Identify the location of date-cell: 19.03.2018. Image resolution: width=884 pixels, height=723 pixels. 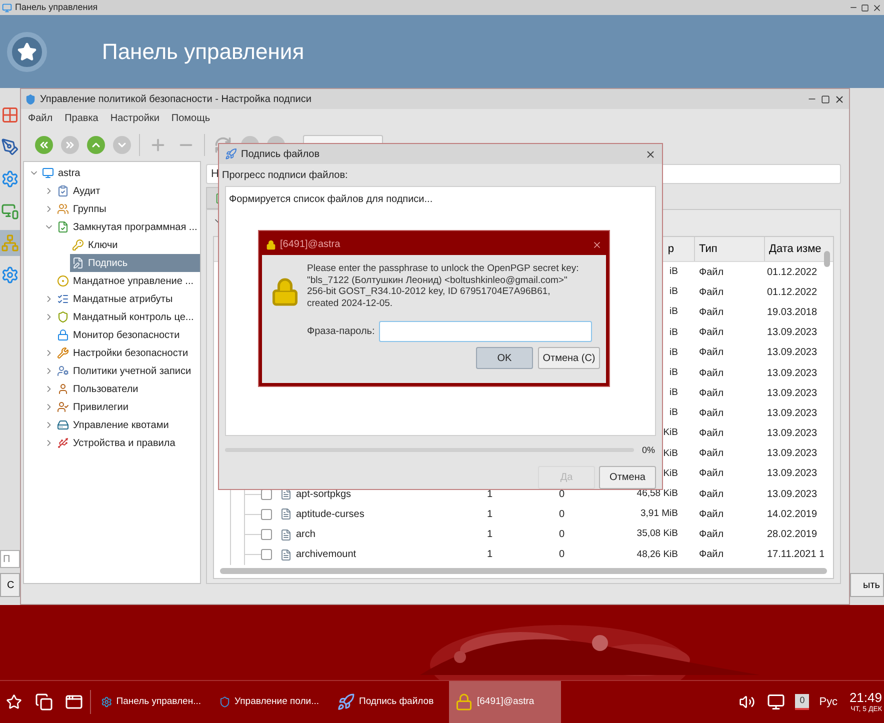
(792, 312).